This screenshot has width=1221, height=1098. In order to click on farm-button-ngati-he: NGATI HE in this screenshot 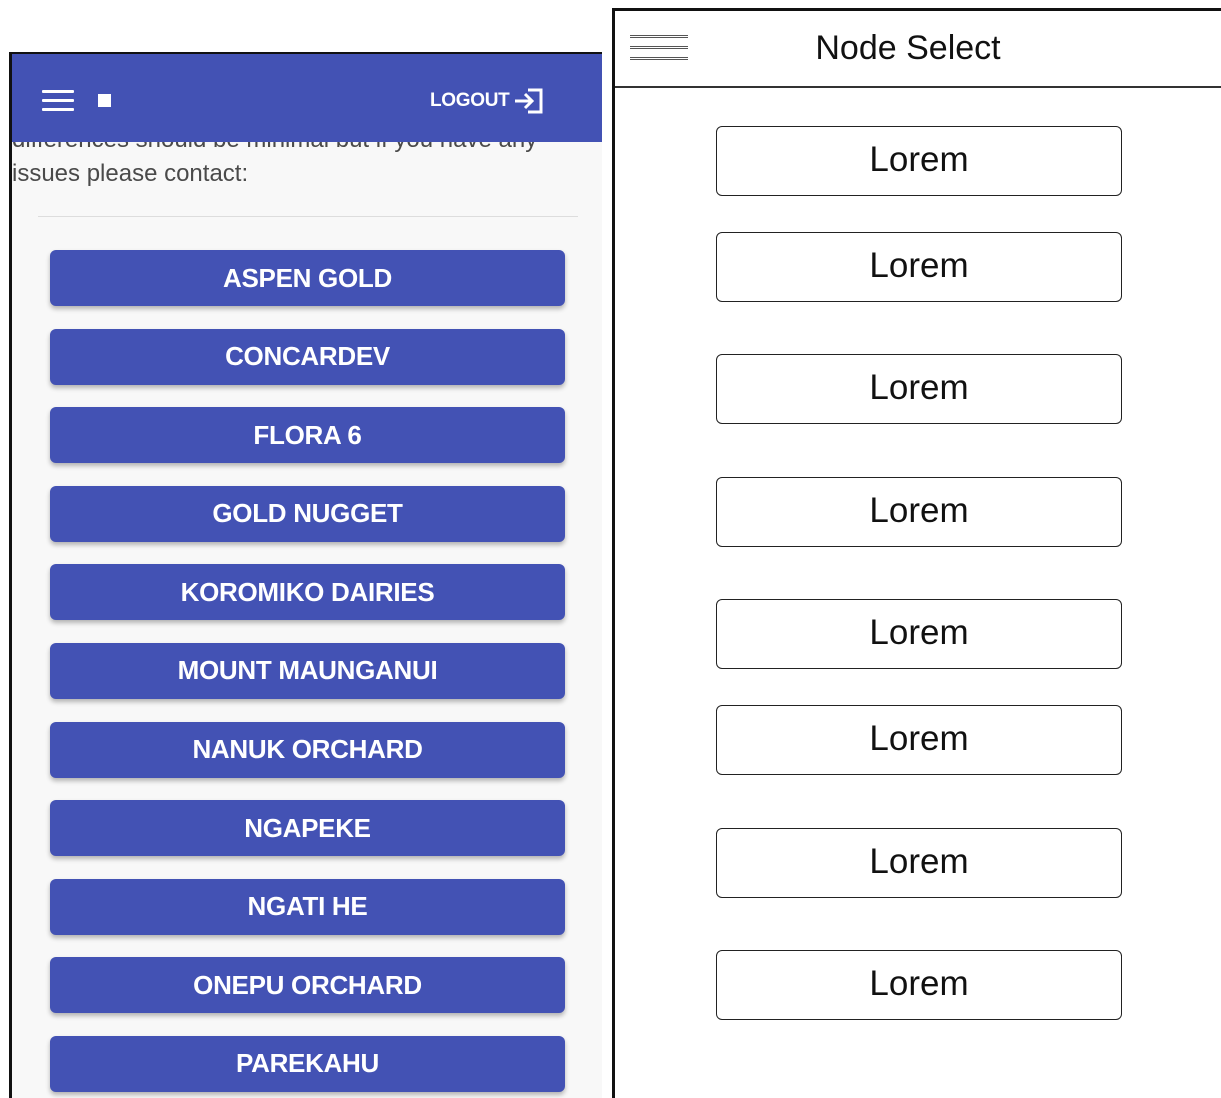, I will do `click(307, 906)`.